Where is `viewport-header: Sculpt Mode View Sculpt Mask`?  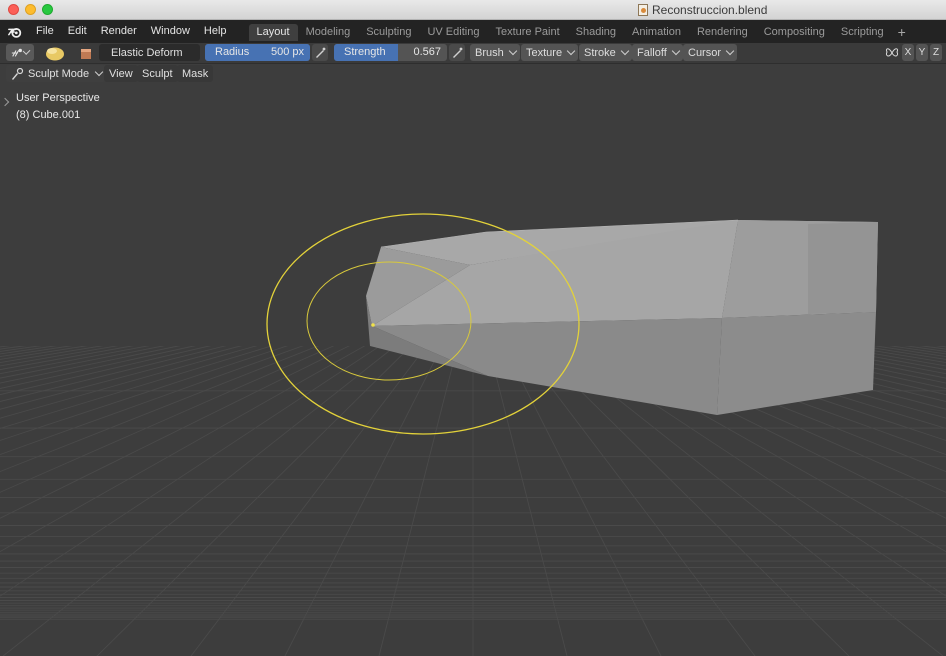
viewport-header: Sculpt Mode View Sculpt Mask is located at coordinates (473, 74).